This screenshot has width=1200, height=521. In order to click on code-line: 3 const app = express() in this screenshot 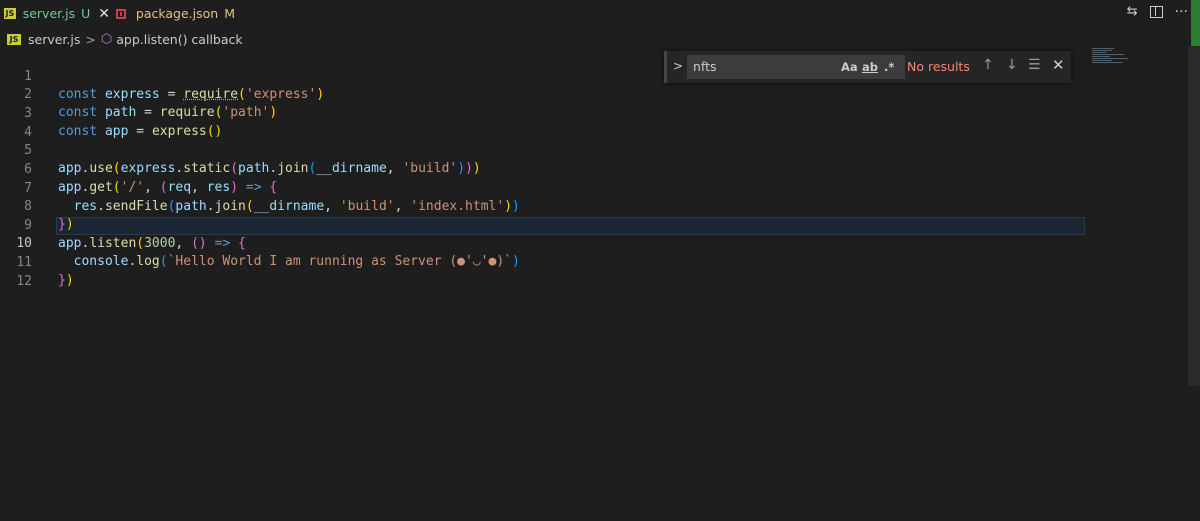, I will do `click(550, 113)`.